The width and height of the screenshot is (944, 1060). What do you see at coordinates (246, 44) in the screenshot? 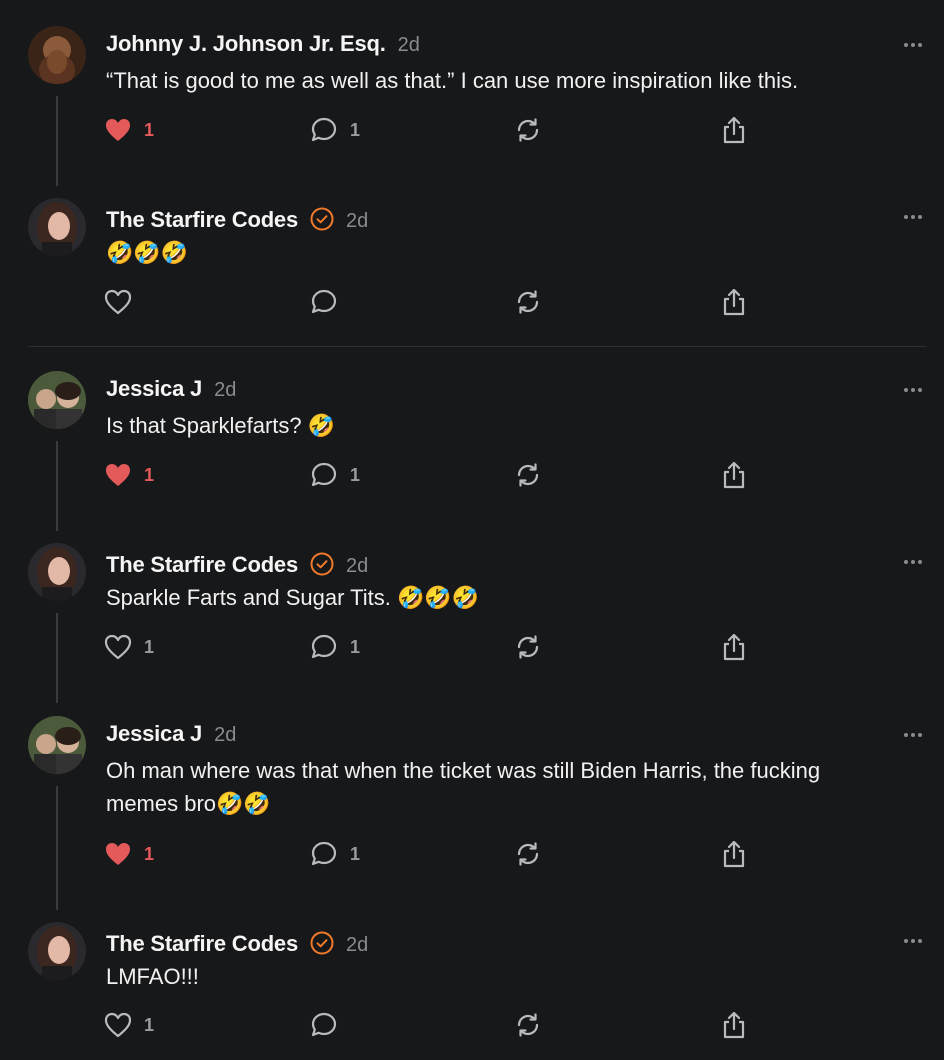
I see `author-name: Johnny J. Johnson Jr. Esq.` at bounding box center [246, 44].